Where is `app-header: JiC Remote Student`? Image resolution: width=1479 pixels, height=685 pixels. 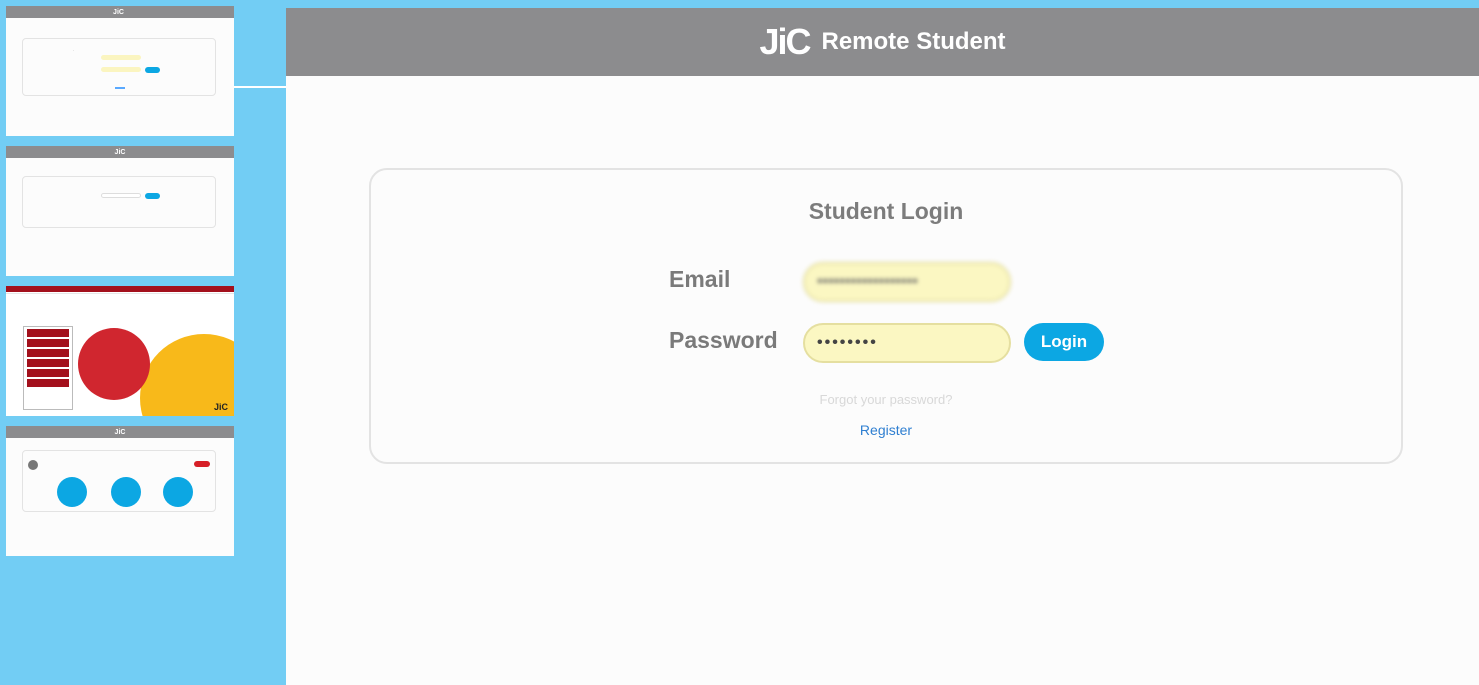 app-header: JiC Remote Student is located at coordinates (882, 42).